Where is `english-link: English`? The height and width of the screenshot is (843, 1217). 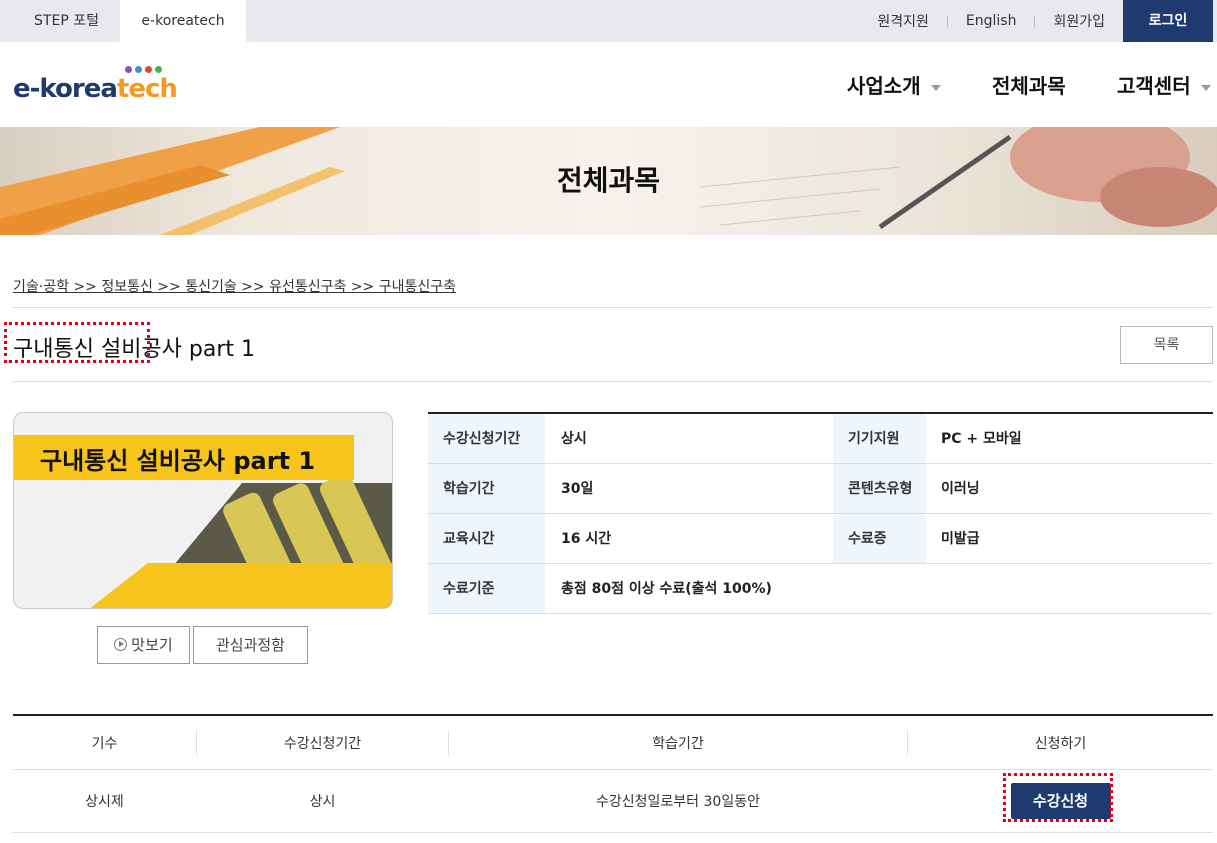 english-link: English is located at coordinates (991, 21).